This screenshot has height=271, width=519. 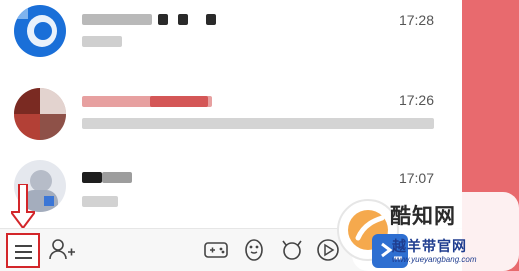 I want to click on watermark-url: www.yueyangbang.com, so click(x=434, y=259).